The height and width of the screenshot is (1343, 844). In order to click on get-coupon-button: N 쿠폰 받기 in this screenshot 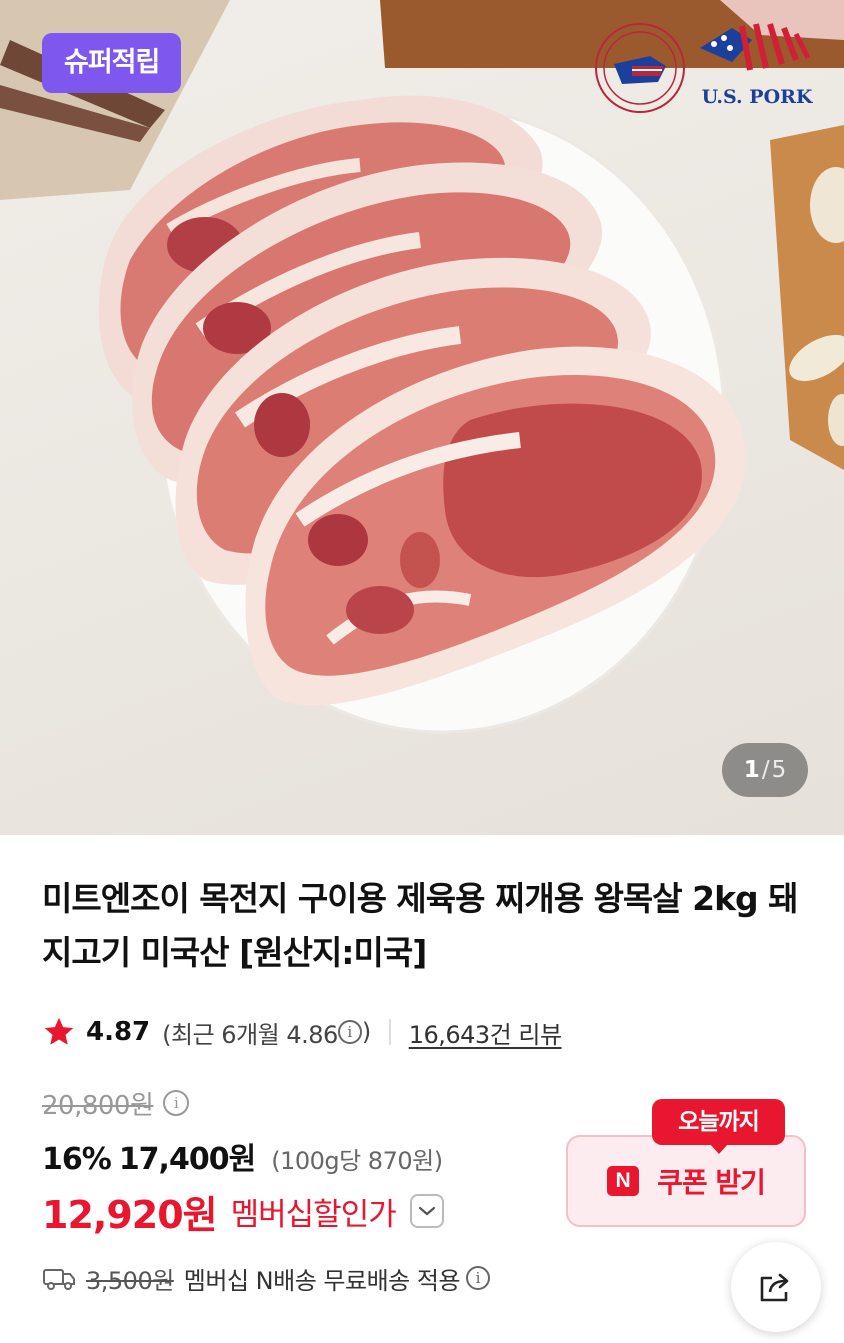, I will do `click(686, 1181)`.